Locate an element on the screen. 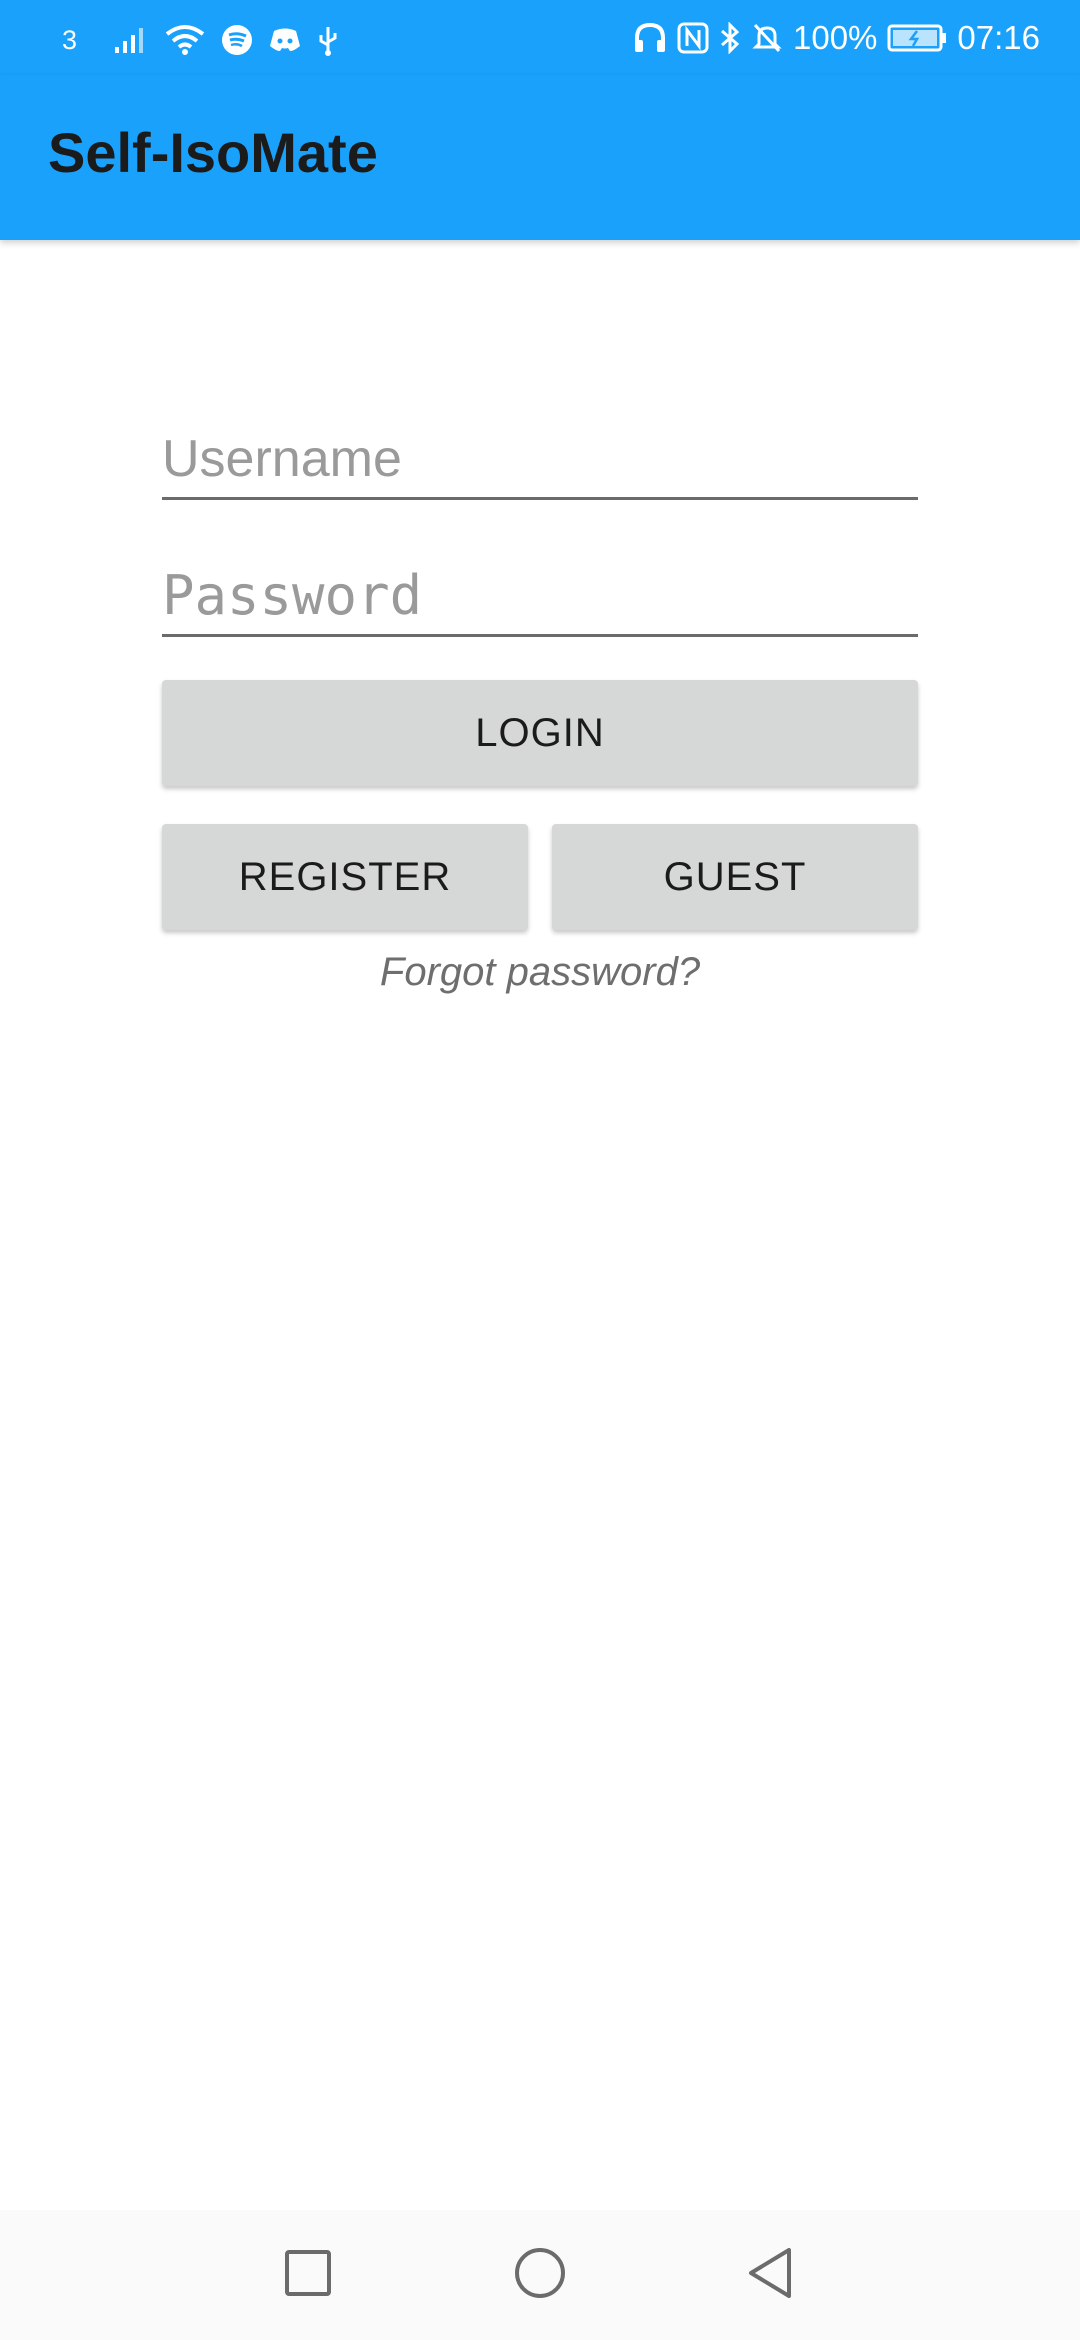  status-right: 100% 07:16 is located at coordinates (836, 38).